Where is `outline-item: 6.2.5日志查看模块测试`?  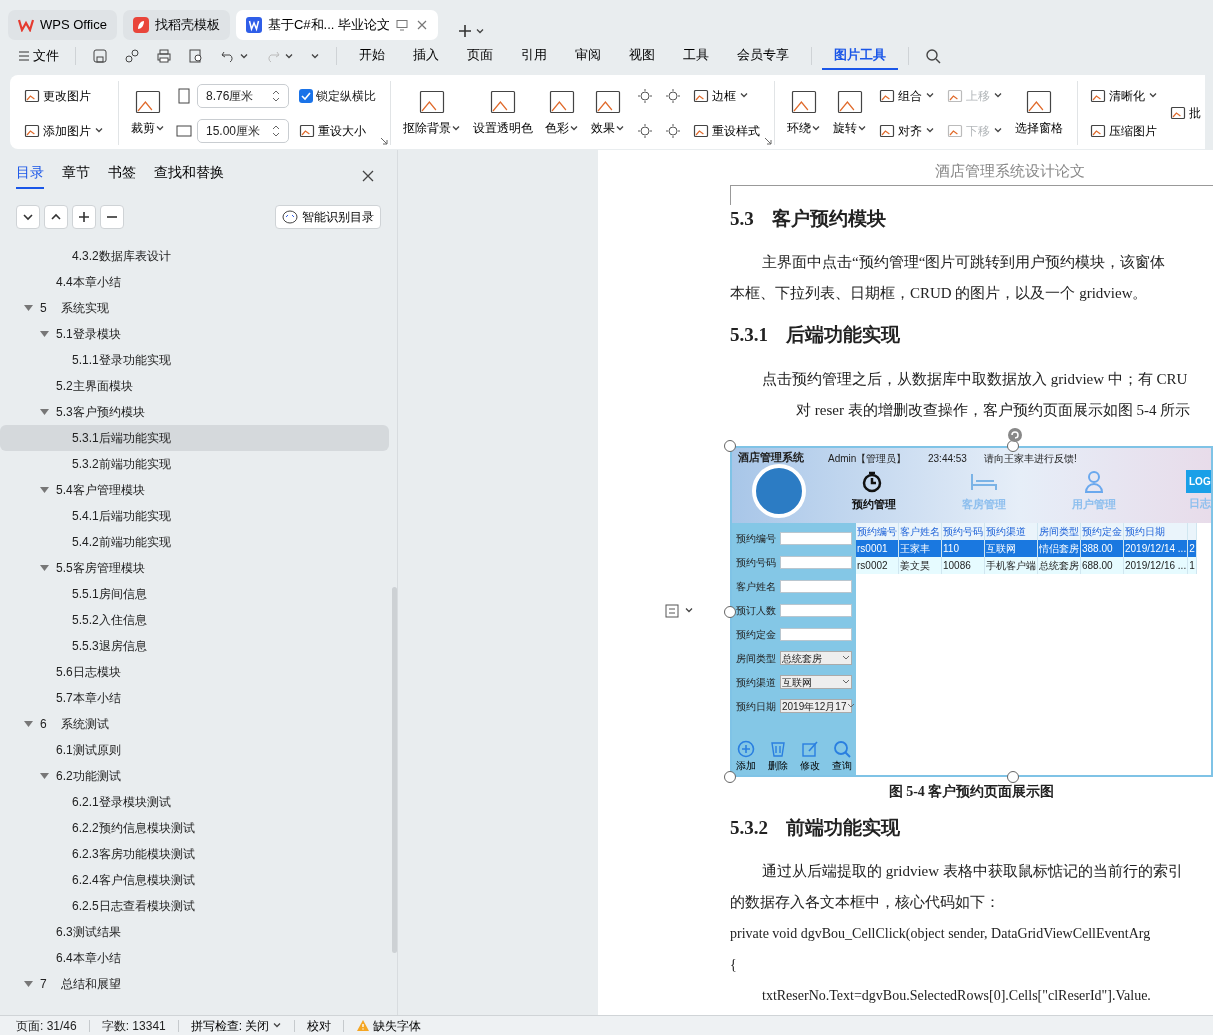
outline-item: 6.2.5日志查看模块测试 is located at coordinates (194, 906).